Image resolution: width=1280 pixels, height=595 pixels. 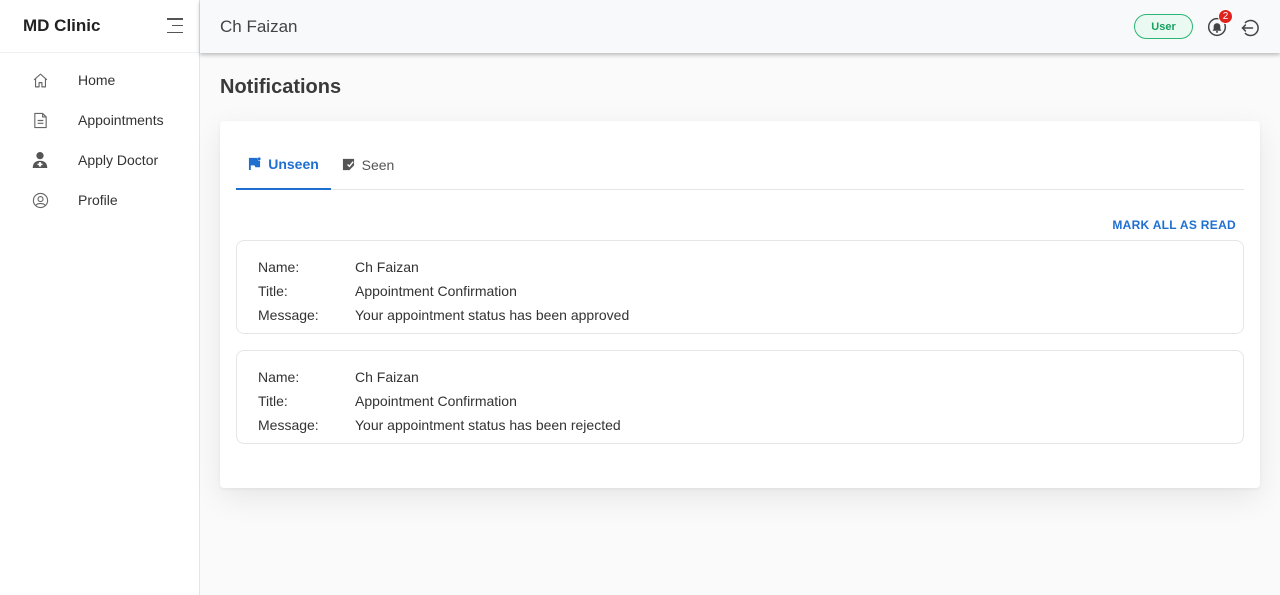 I want to click on menu-toggle-icon, so click(x=175, y=25).